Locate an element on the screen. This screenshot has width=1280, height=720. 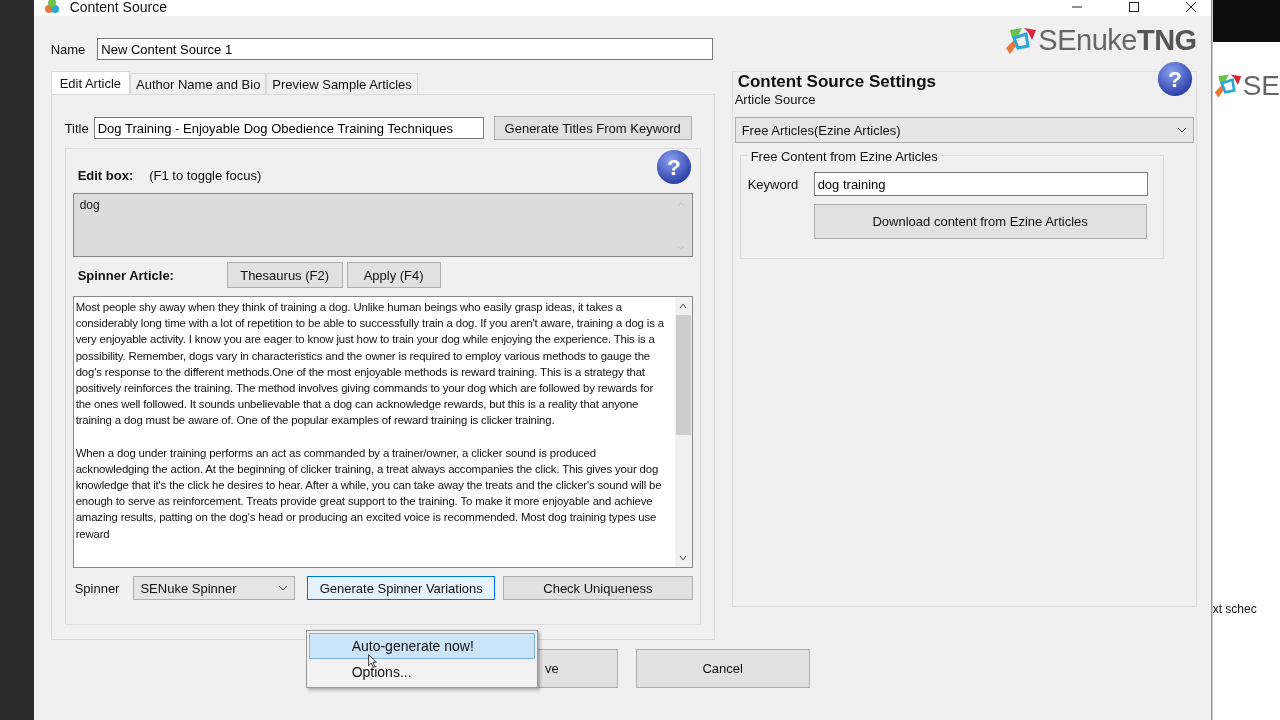
generate-variations-button: Generate Spinner Variations is located at coordinates (401, 588).